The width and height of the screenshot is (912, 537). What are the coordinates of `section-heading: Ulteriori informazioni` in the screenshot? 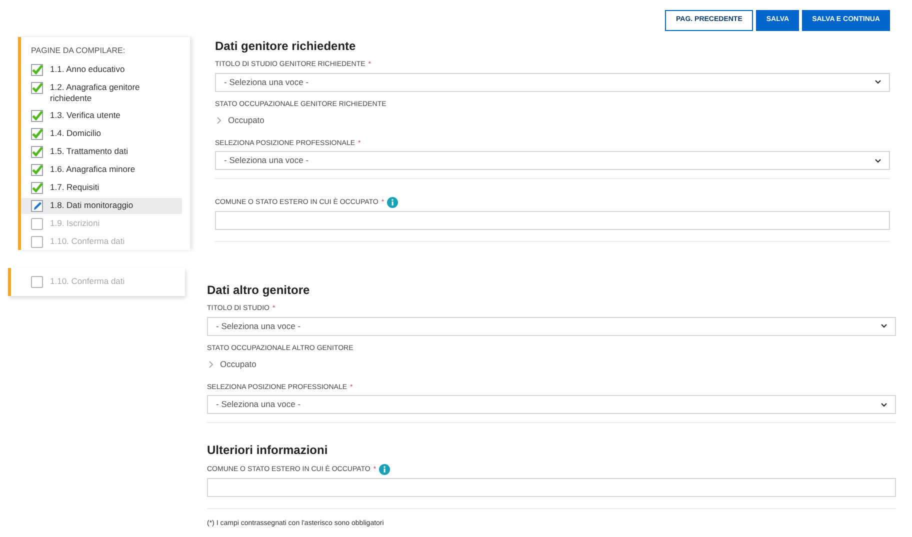 It's located at (268, 451).